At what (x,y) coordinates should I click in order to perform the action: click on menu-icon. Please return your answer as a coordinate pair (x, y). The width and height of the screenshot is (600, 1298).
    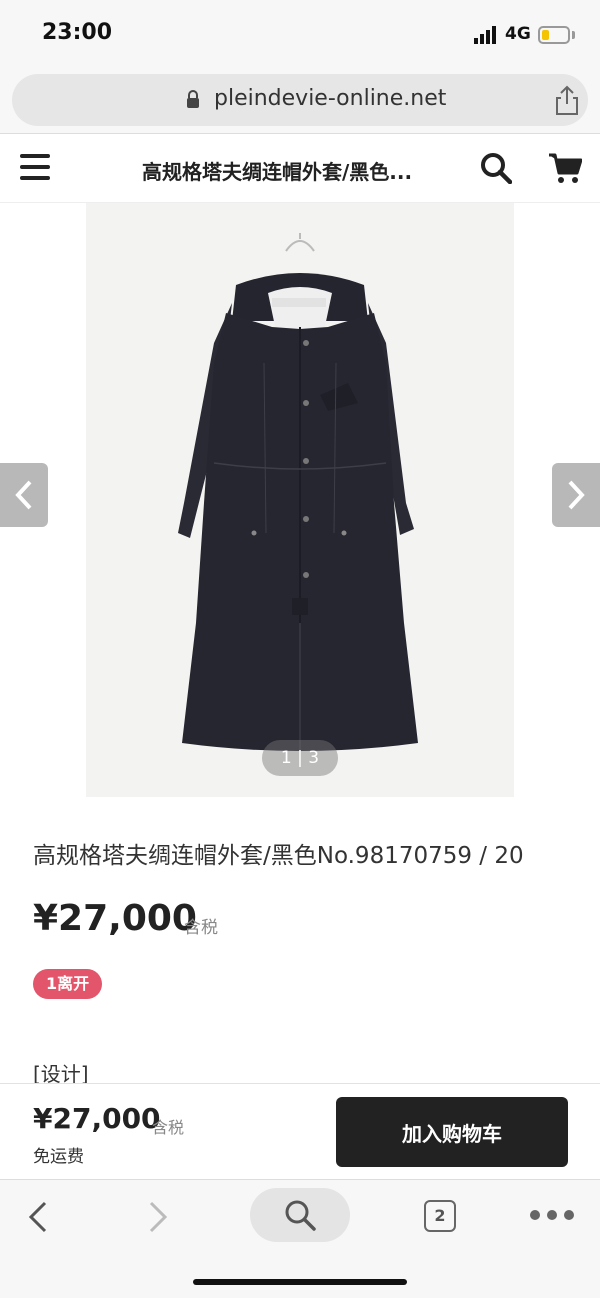
    Looking at the image, I should click on (35, 167).